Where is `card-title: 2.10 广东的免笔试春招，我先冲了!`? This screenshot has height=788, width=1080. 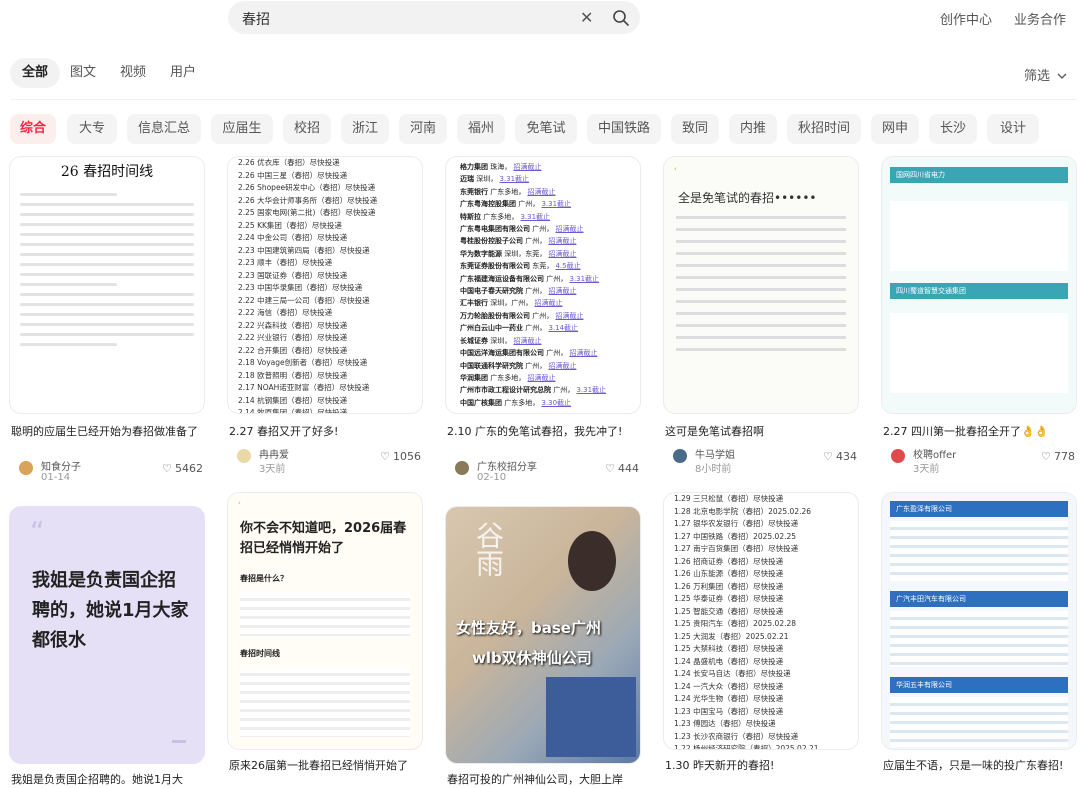 card-title: 2.10 广东的免笔试春招，我先冲了! is located at coordinates (544, 439).